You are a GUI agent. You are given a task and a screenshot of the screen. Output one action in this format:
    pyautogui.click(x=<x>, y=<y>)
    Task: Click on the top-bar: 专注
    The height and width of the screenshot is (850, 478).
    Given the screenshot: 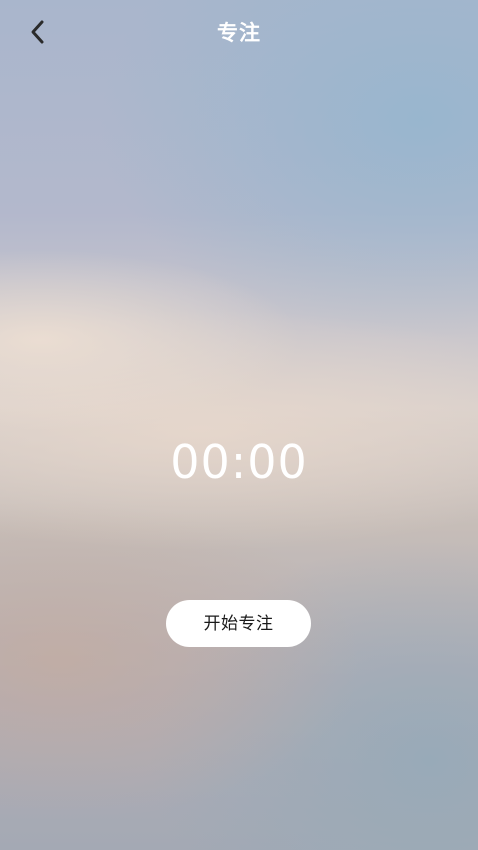 What is the action you would take?
    pyautogui.click(x=239, y=33)
    